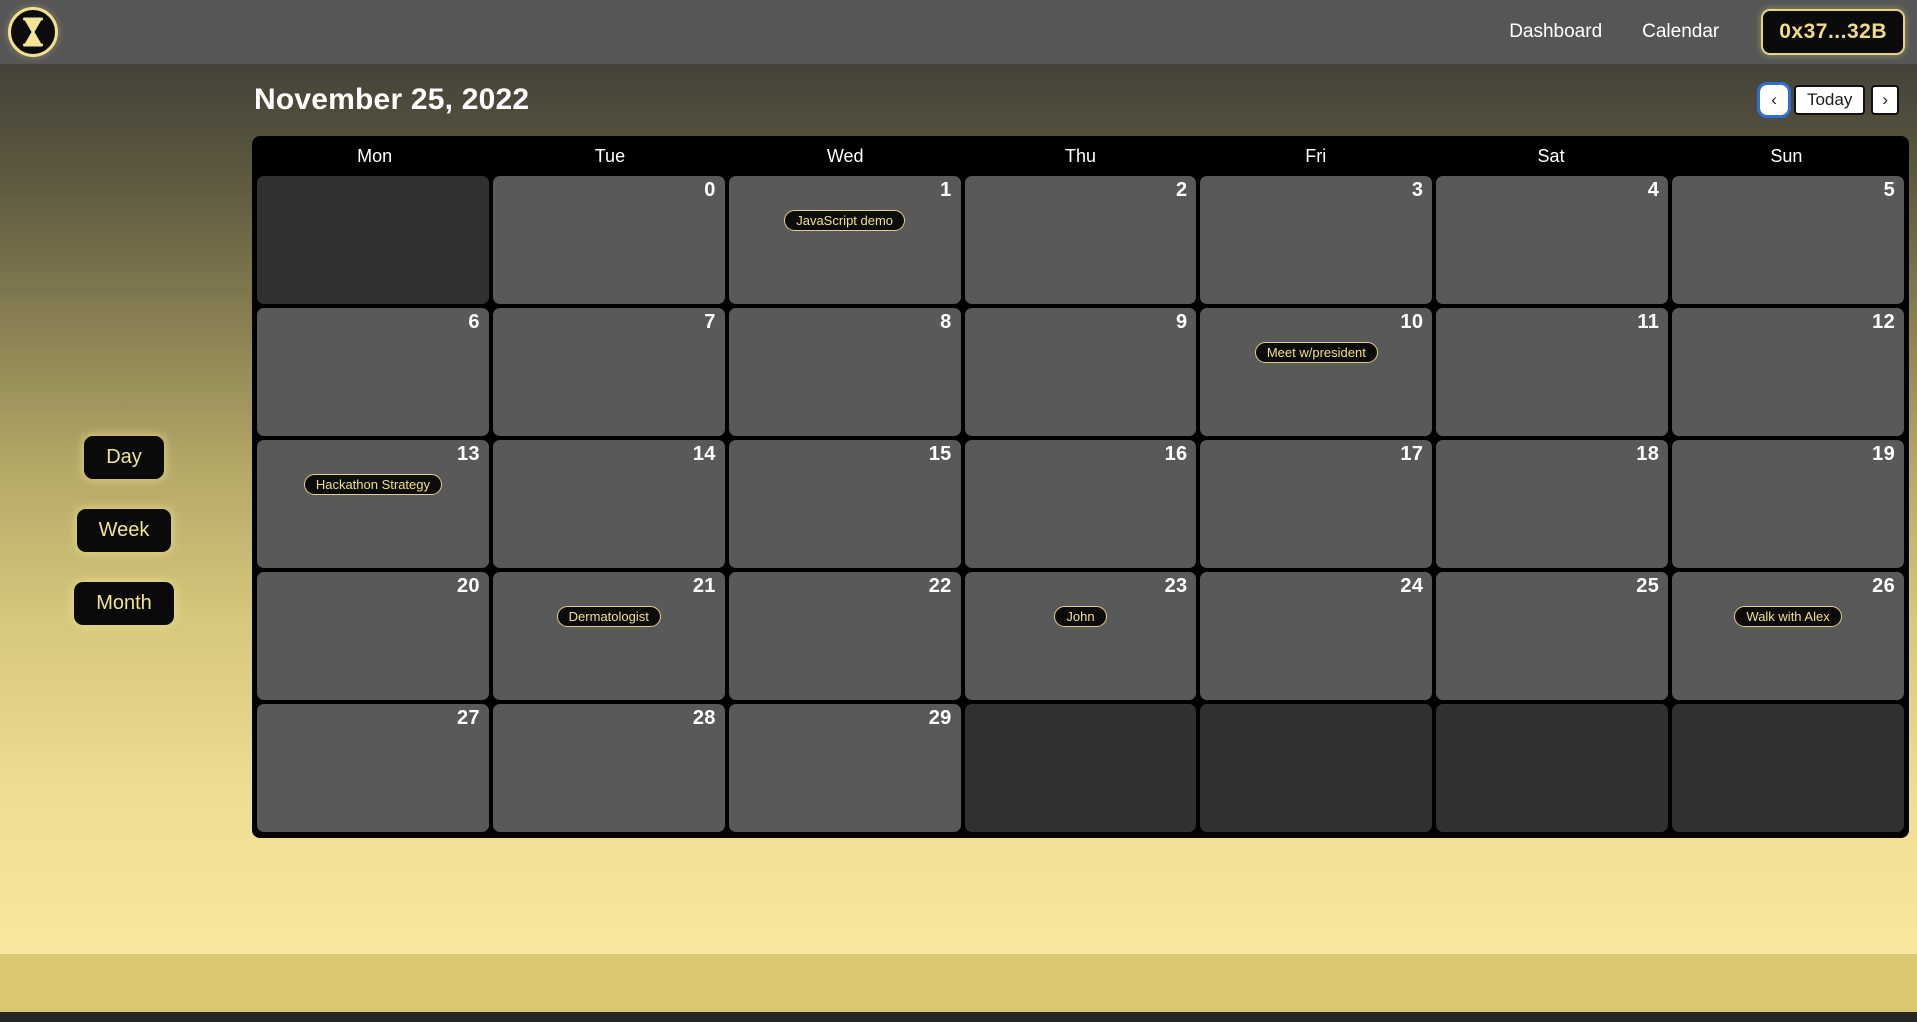  Describe the element at coordinates (1680, 32) in the screenshot. I see `nav-link-calendar: Calendar` at that location.